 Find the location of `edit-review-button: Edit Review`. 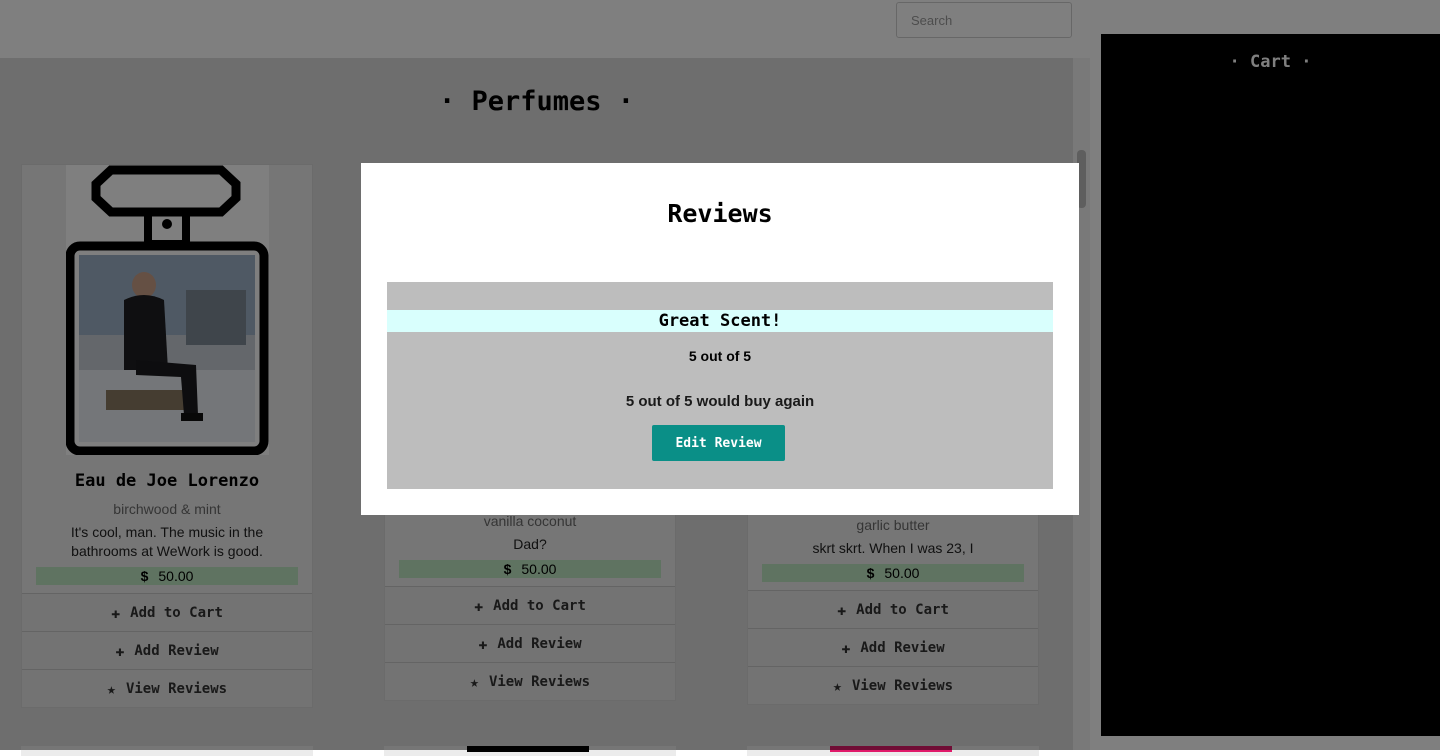

edit-review-button: Edit Review is located at coordinates (718, 443).